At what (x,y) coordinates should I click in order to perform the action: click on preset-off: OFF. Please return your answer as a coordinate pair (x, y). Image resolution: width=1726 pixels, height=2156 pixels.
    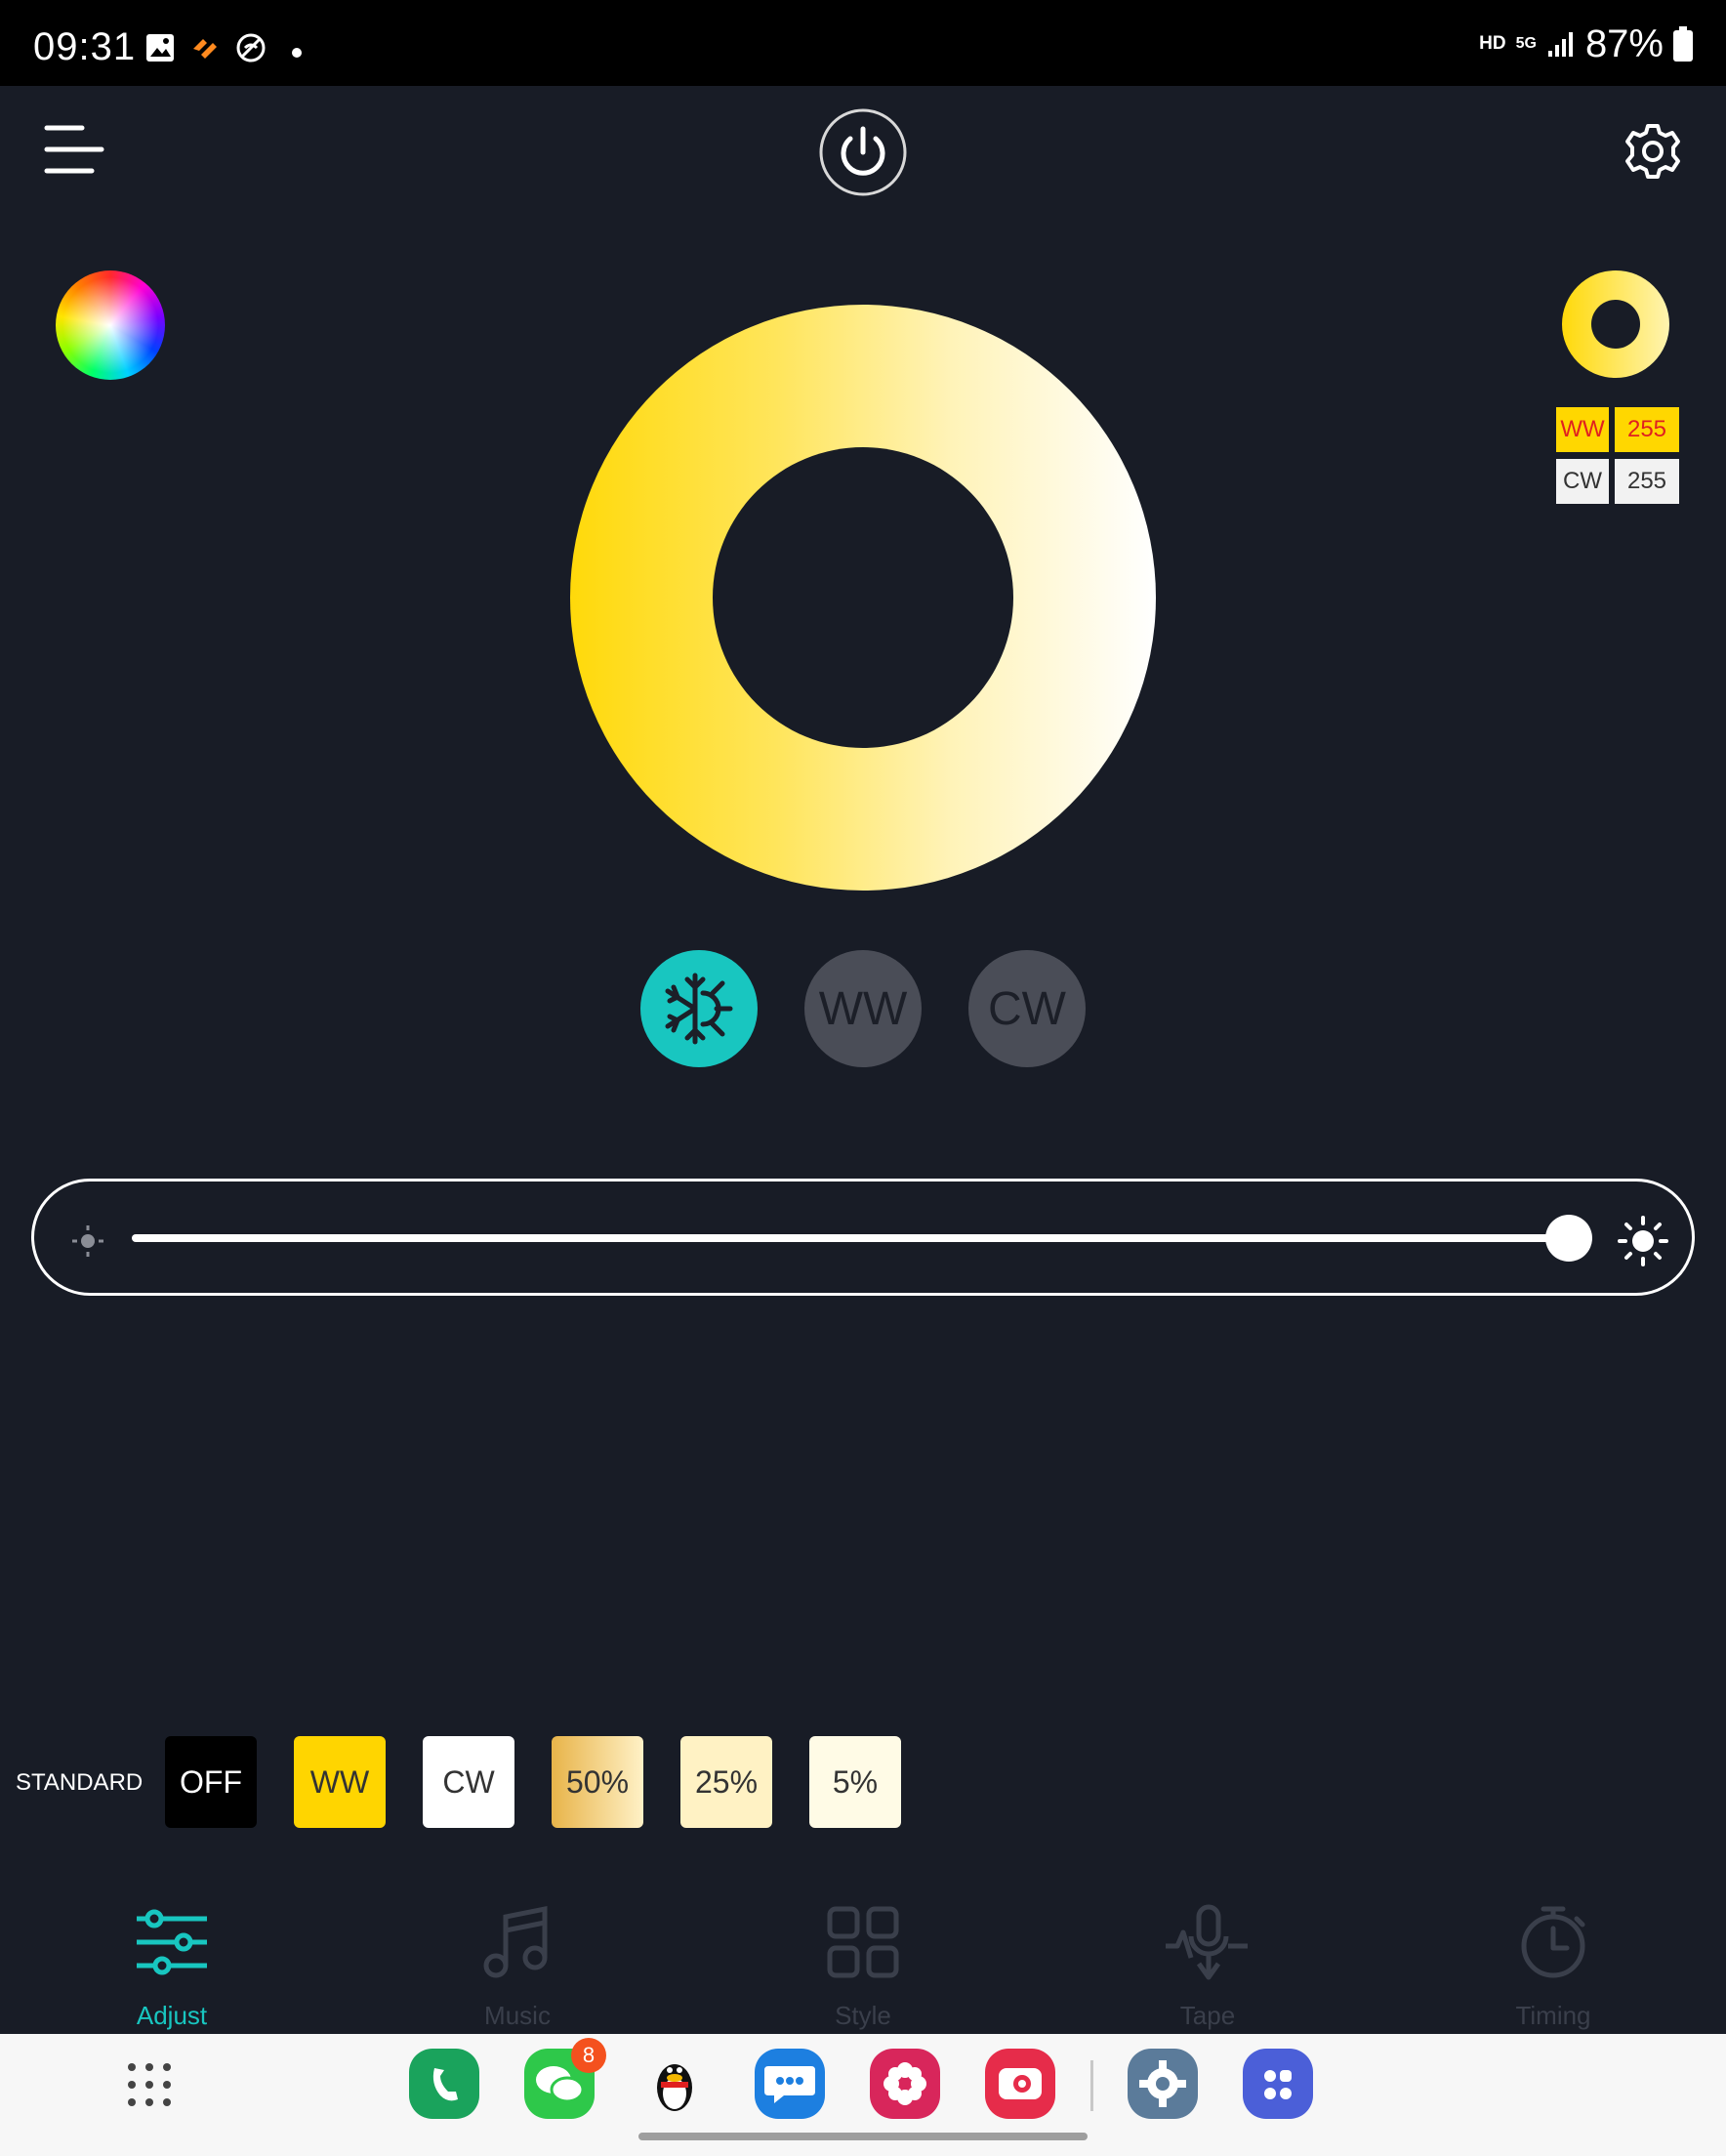
    Looking at the image, I should click on (211, 1782).